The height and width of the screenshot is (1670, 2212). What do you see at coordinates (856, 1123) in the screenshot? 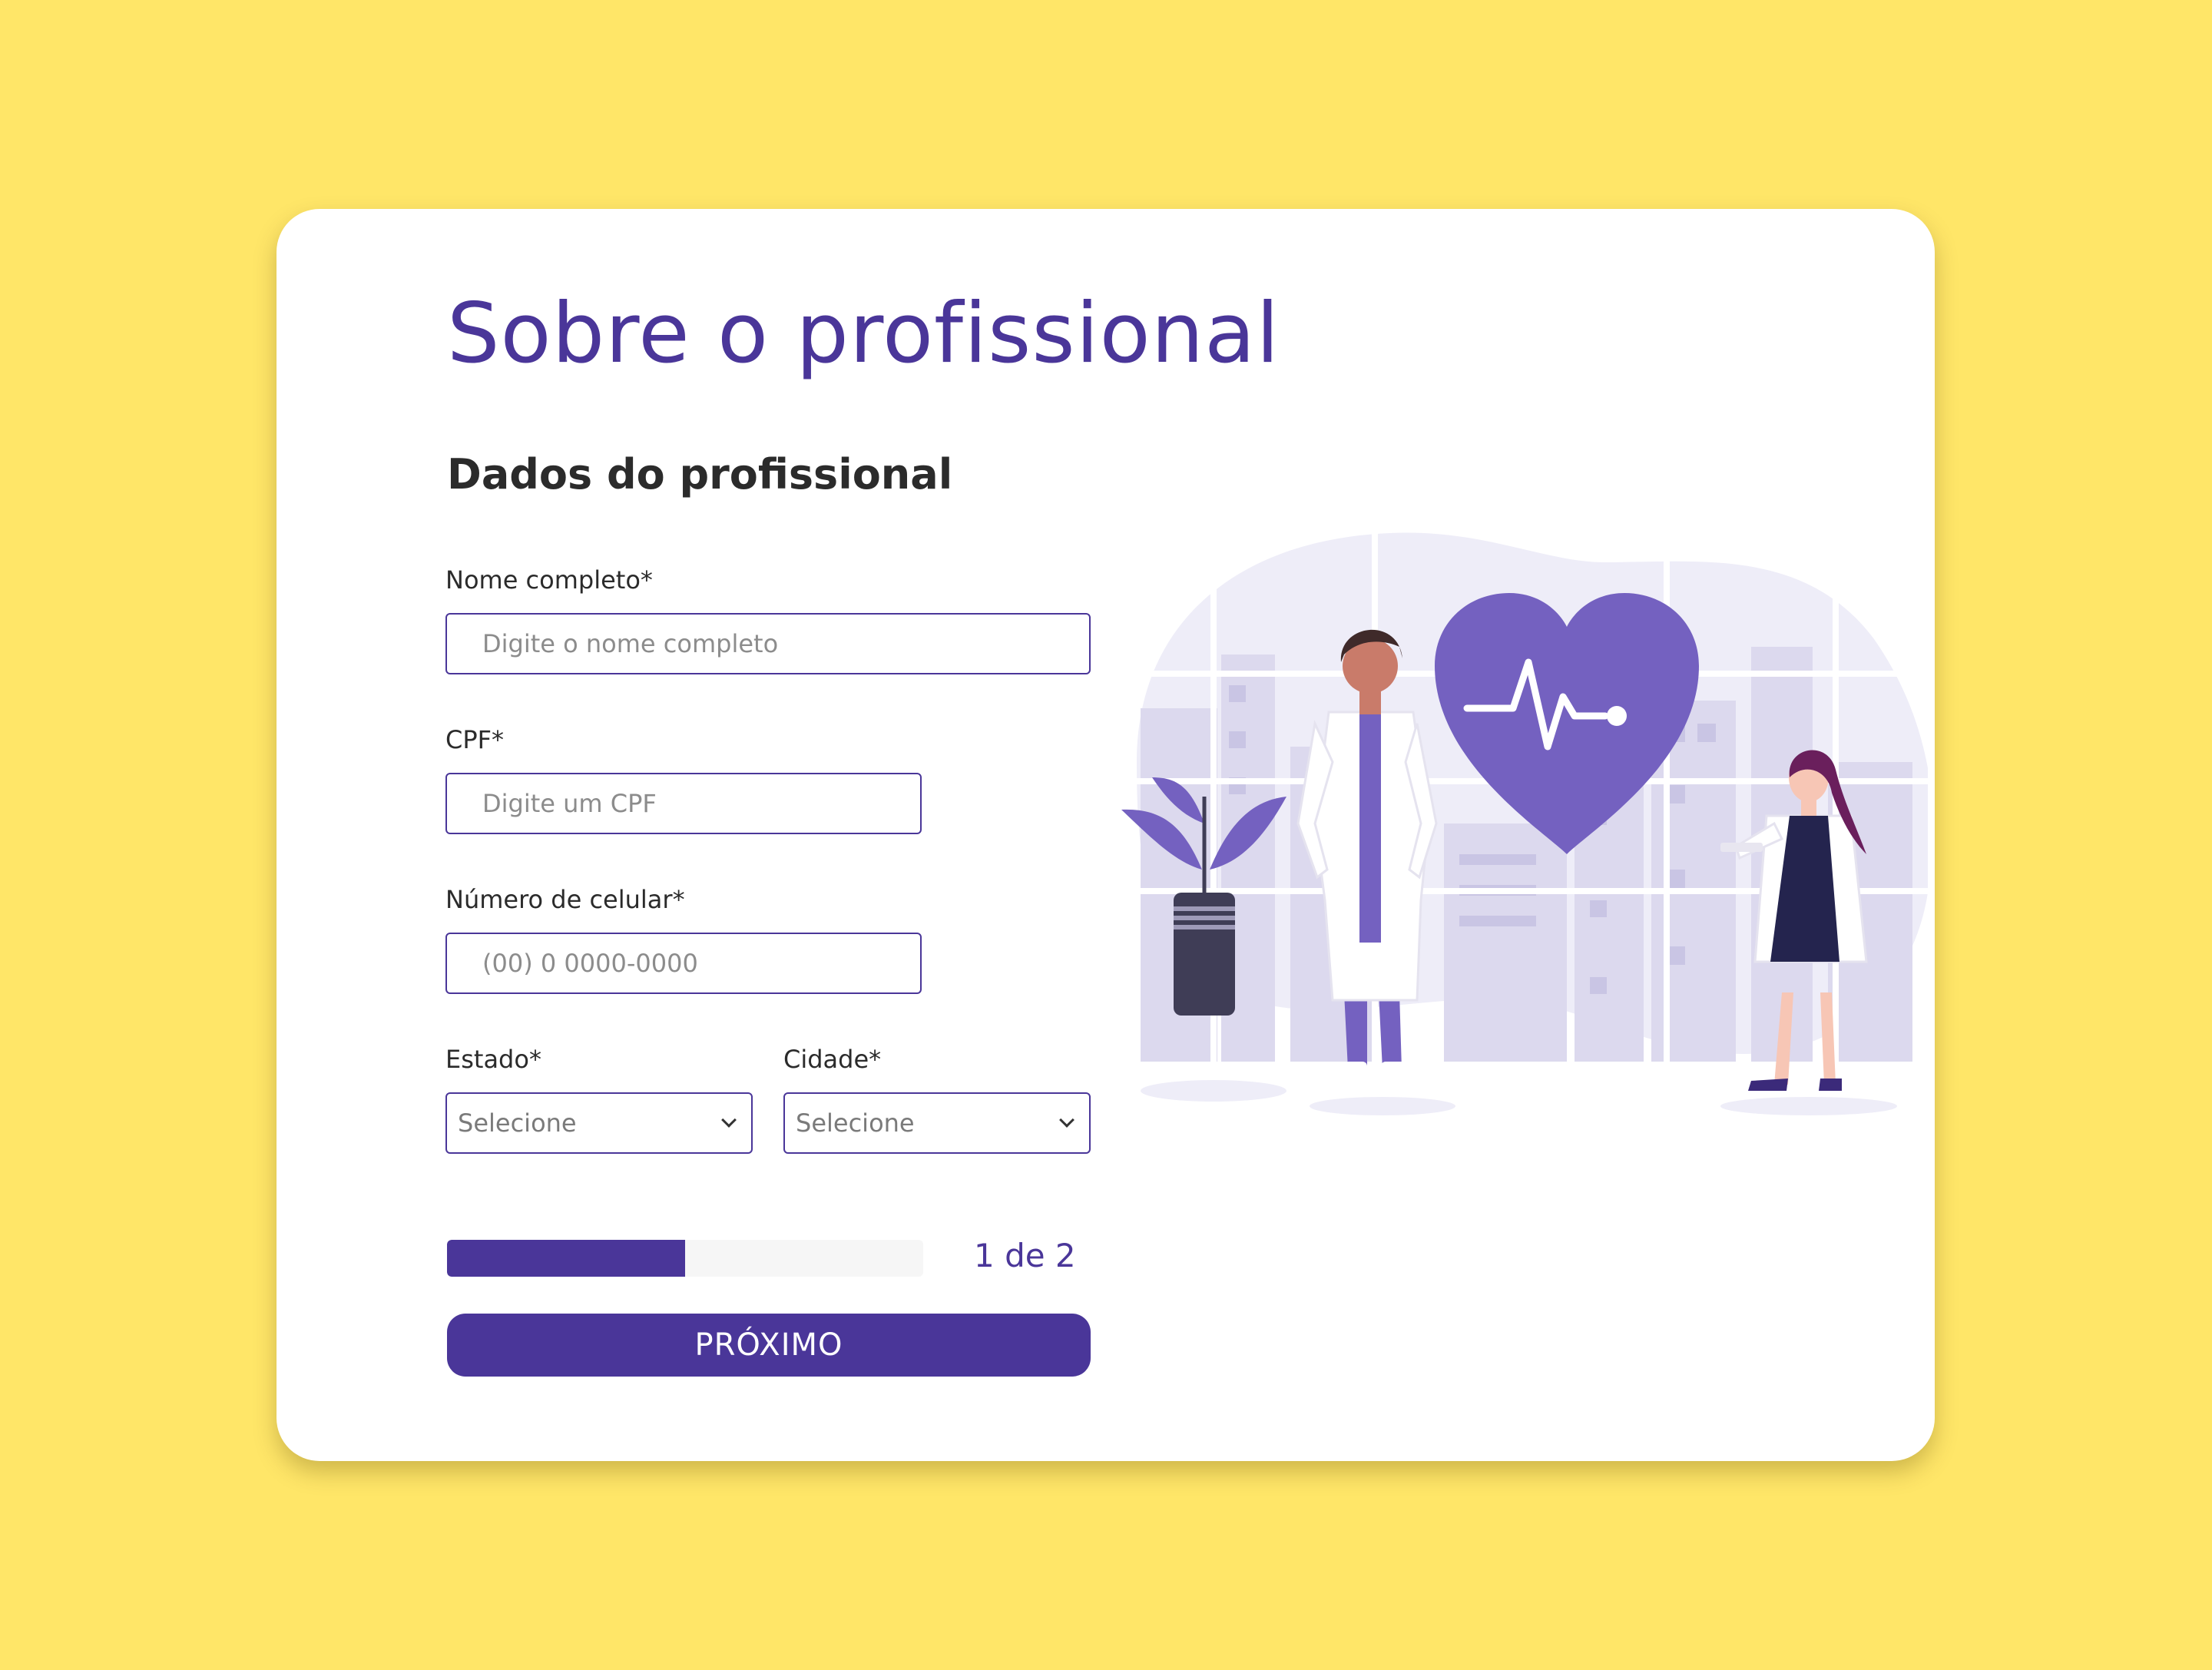
I see `city-select-value: Selecione` at bounding box center [856, 1123].